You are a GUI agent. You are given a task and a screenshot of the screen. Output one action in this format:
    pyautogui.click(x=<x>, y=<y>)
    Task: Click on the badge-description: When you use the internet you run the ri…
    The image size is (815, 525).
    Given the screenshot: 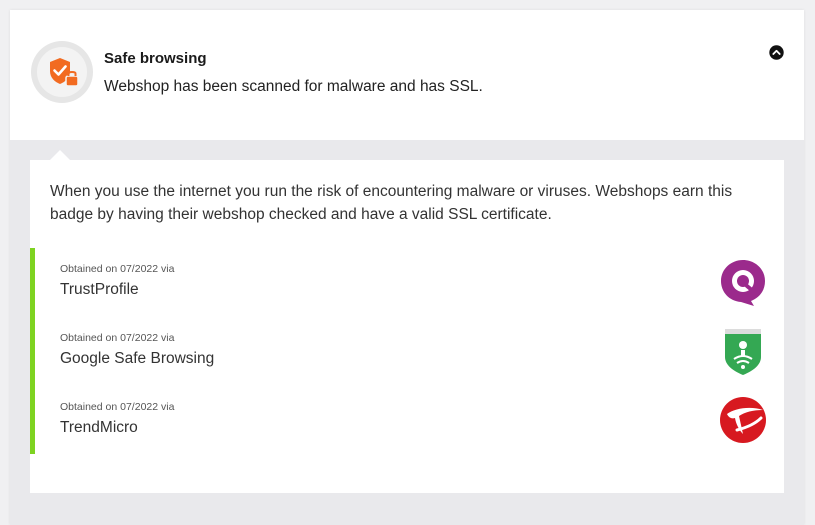 What is the action you would take?
    pyautogui.click(x=391, y=203)
    